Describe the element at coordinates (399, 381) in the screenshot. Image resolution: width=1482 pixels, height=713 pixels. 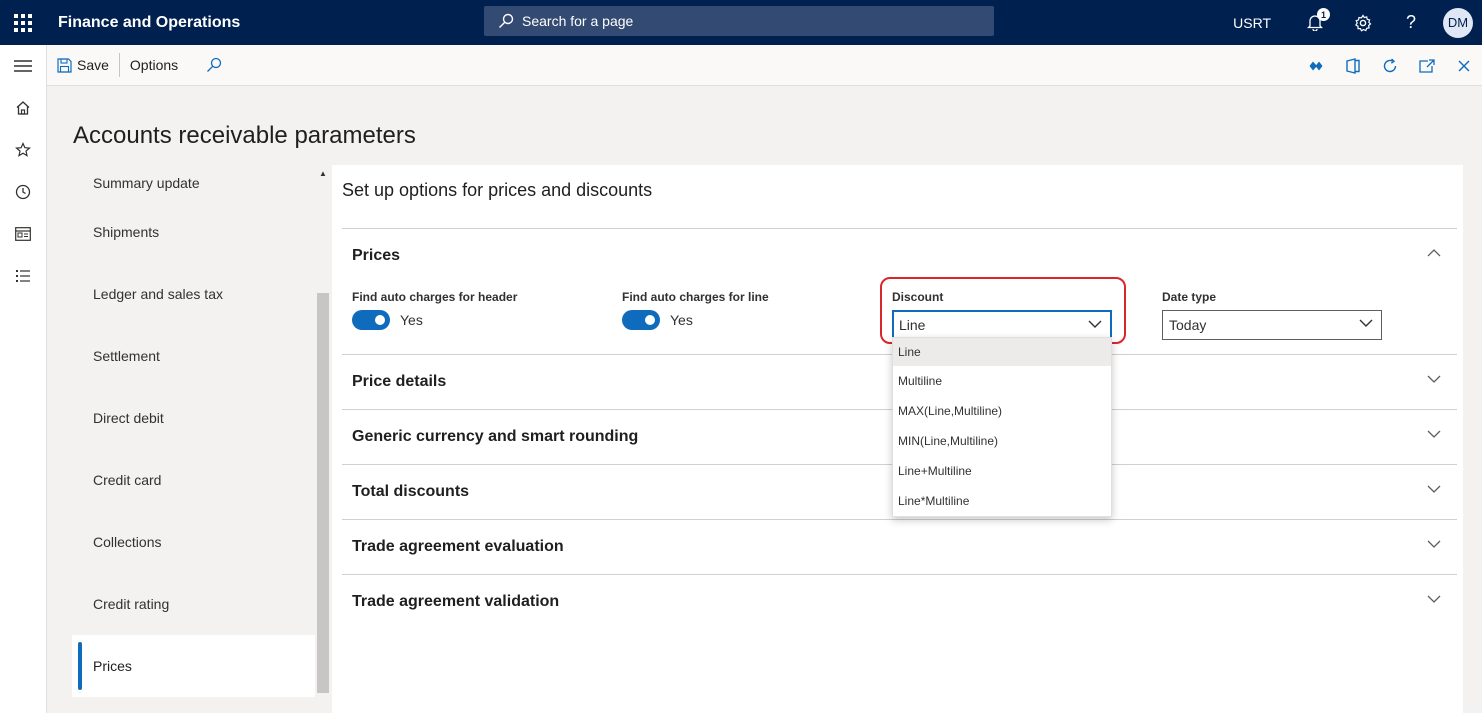
I see `fasttab-title: Price details` at that location.